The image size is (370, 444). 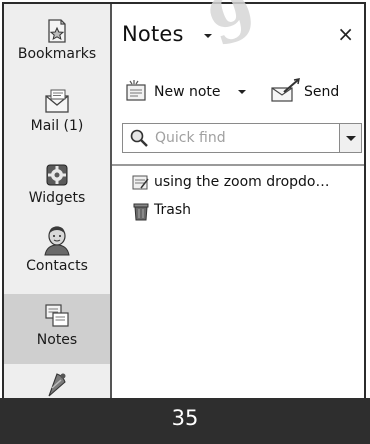 What do you see at coordinates (57, 257) in the screenshot?
I see `sidebar-item-contacts: Contacts` at bounding box center [57, 257].